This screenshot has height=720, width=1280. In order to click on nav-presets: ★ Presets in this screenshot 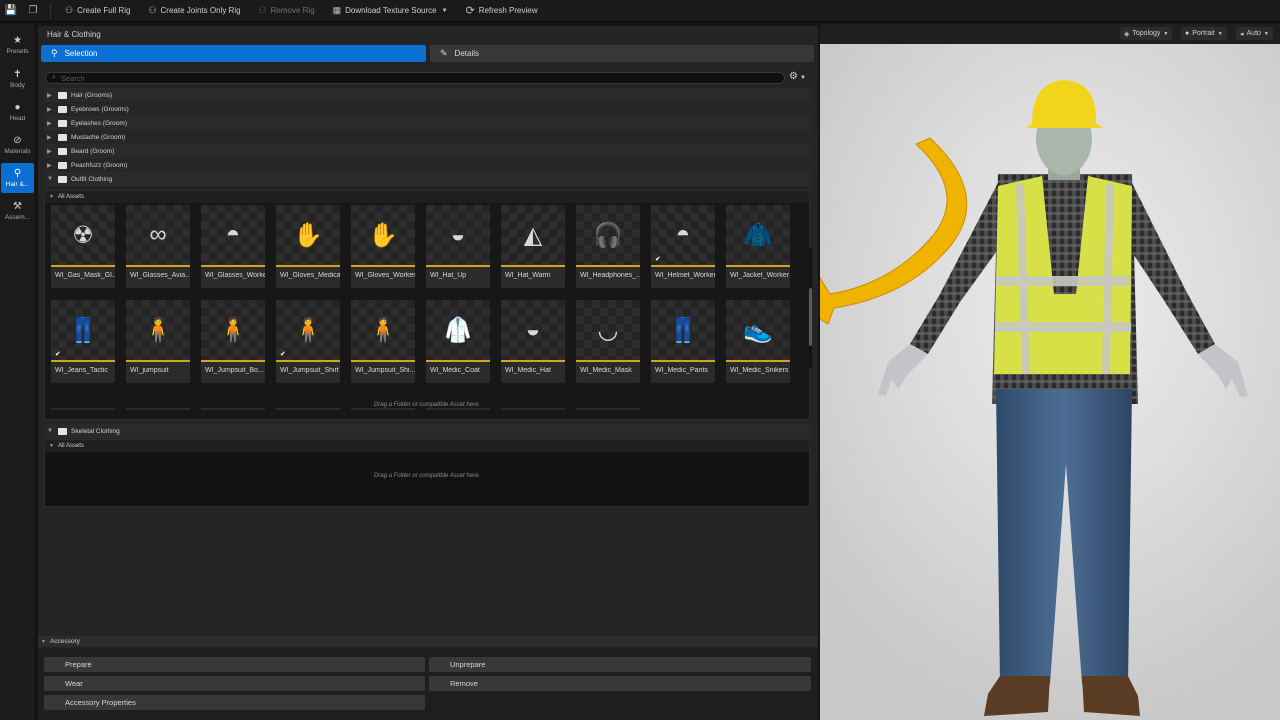, I will do `click(17, 45)`.